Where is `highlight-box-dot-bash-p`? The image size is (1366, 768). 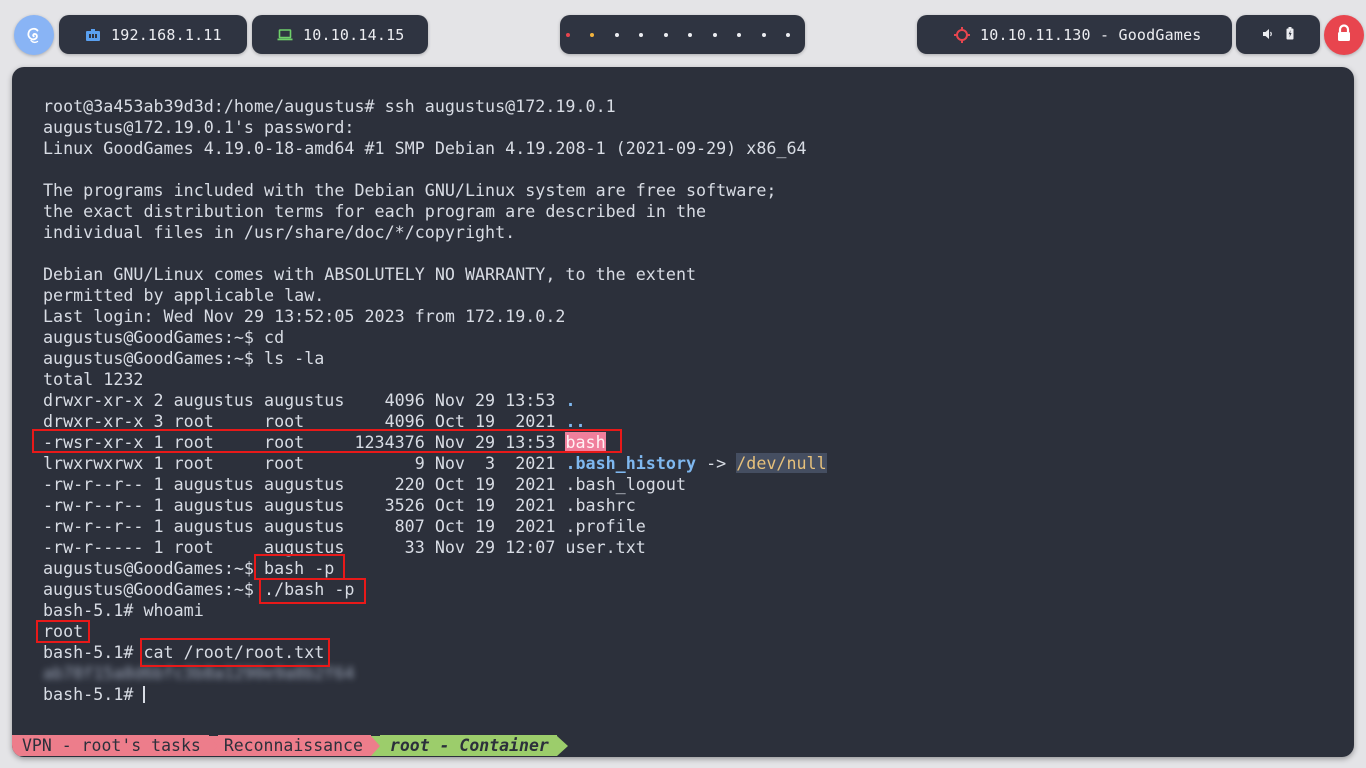 highlight-box-dot-bash-p is located at coordinates (312, 591).